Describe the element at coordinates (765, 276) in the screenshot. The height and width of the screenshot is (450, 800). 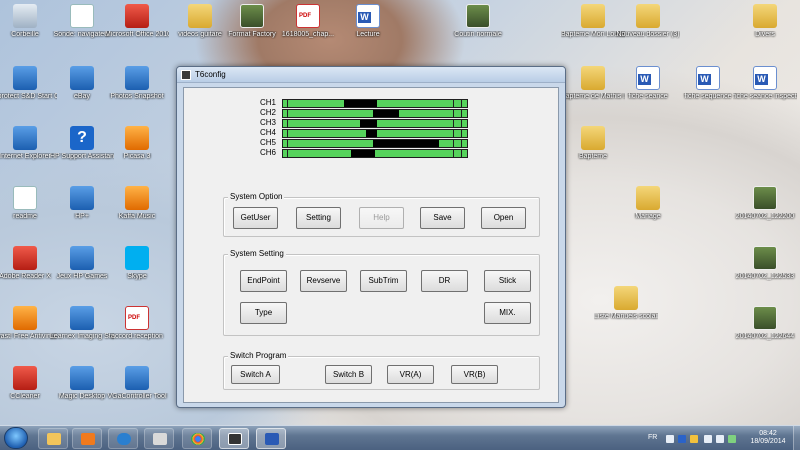
I see `desktop-icon-label: 20140702_122533` at that location.